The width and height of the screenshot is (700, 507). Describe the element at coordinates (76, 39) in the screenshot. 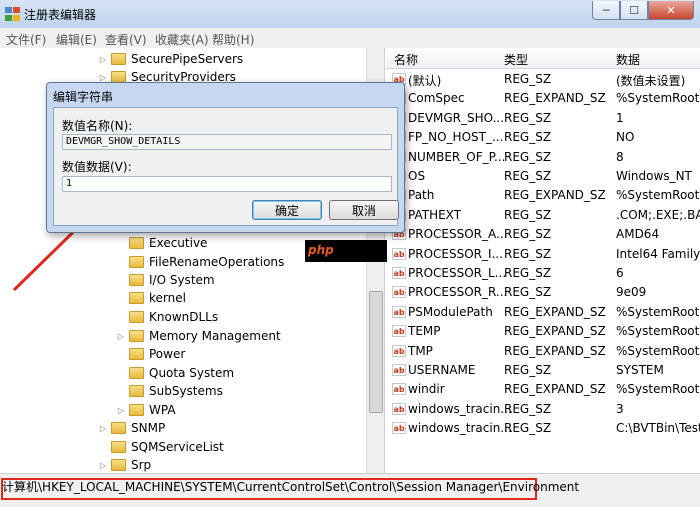

I see `menu-edit: 编辑(E)` at that location.